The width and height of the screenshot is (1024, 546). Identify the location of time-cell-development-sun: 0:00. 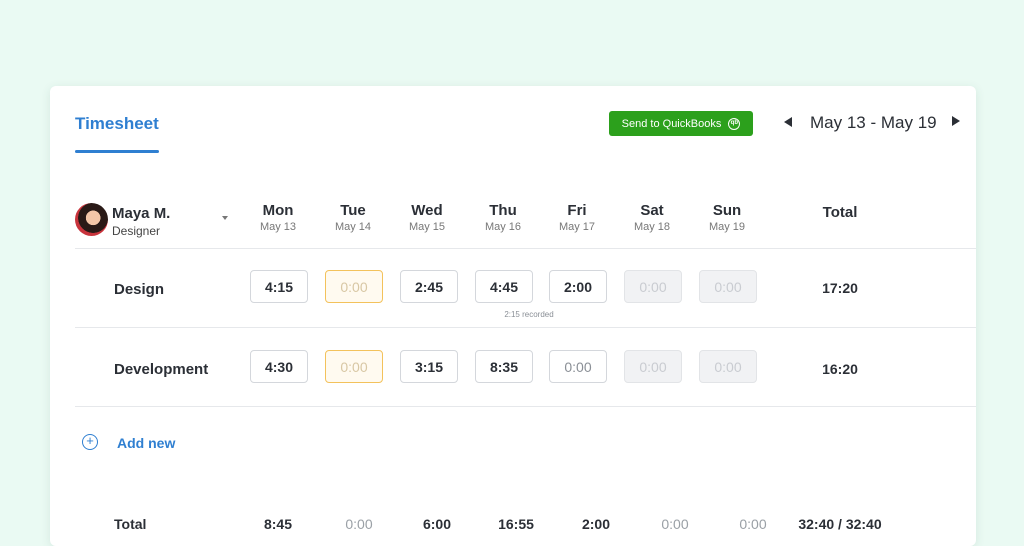
(728, 366).